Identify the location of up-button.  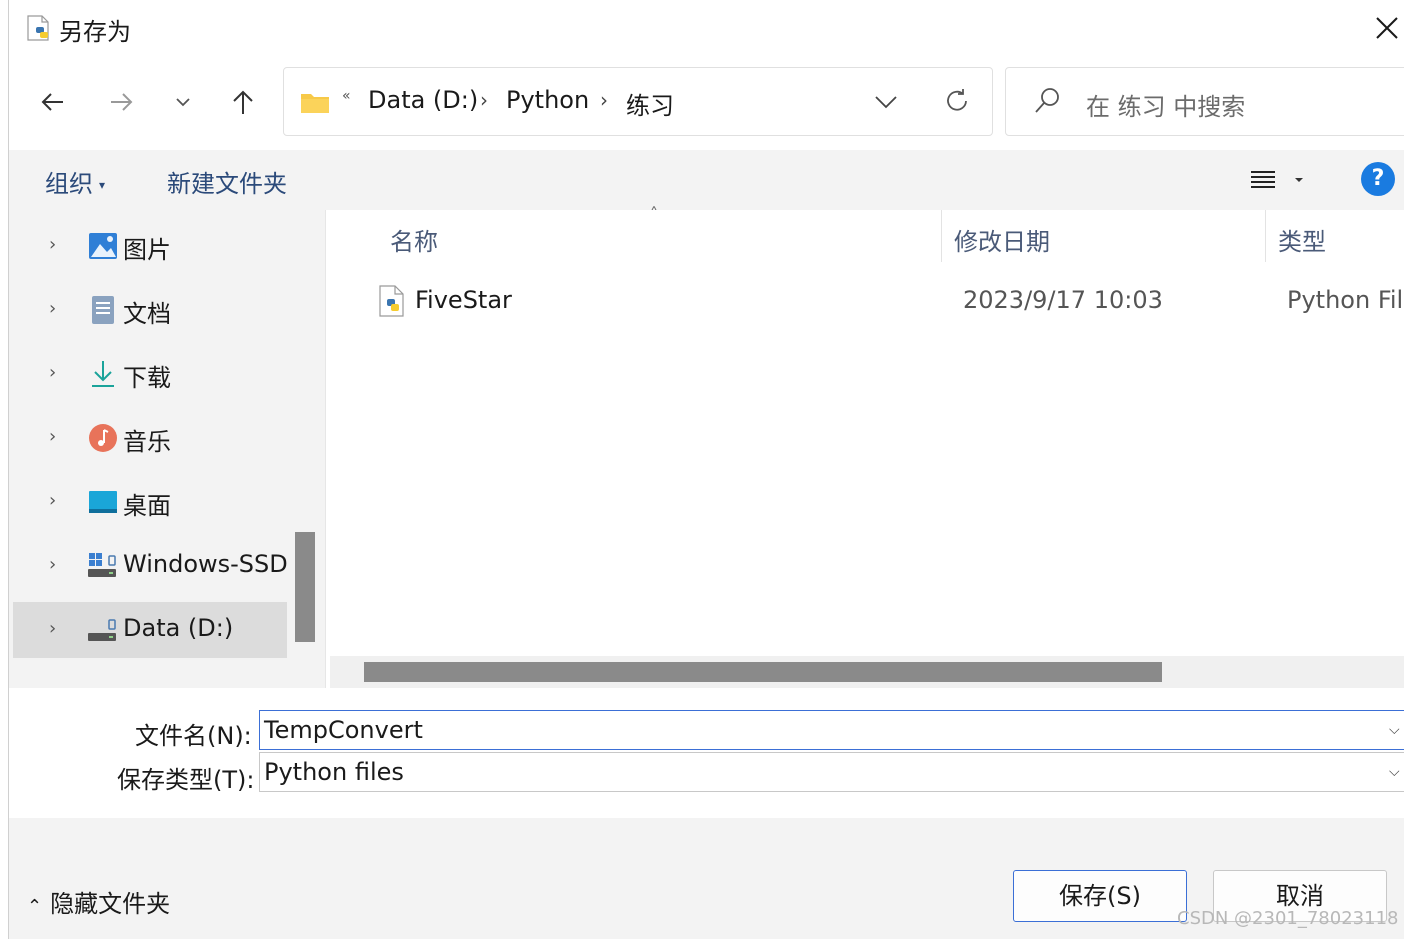
(243, 102).